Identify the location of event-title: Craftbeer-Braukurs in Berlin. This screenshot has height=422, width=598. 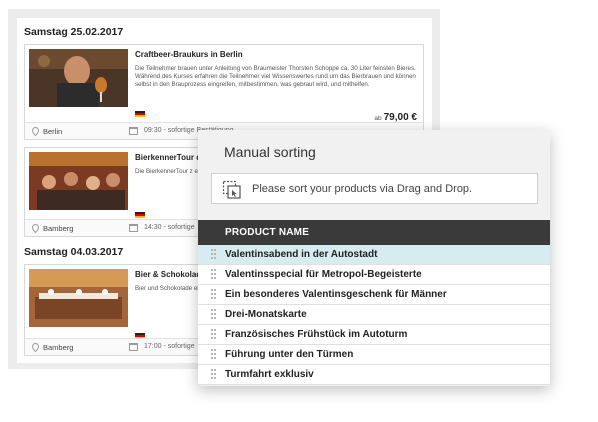
(189, 54).